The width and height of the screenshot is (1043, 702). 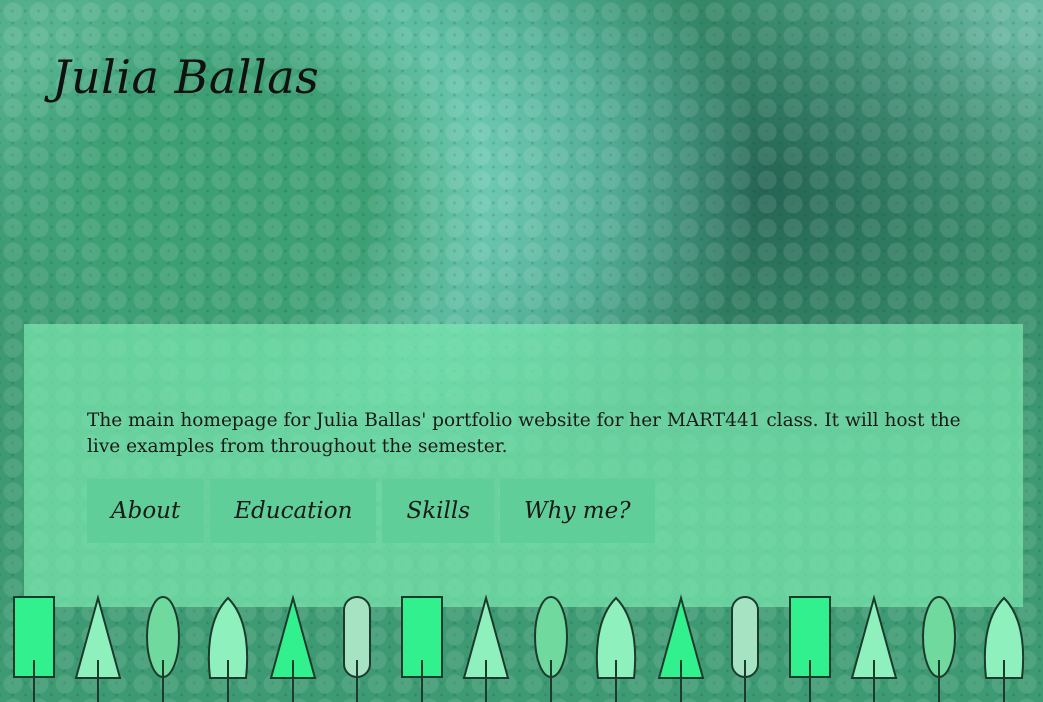 I want to click on nav-skills-button: Skills, so click(x=438, y=511).